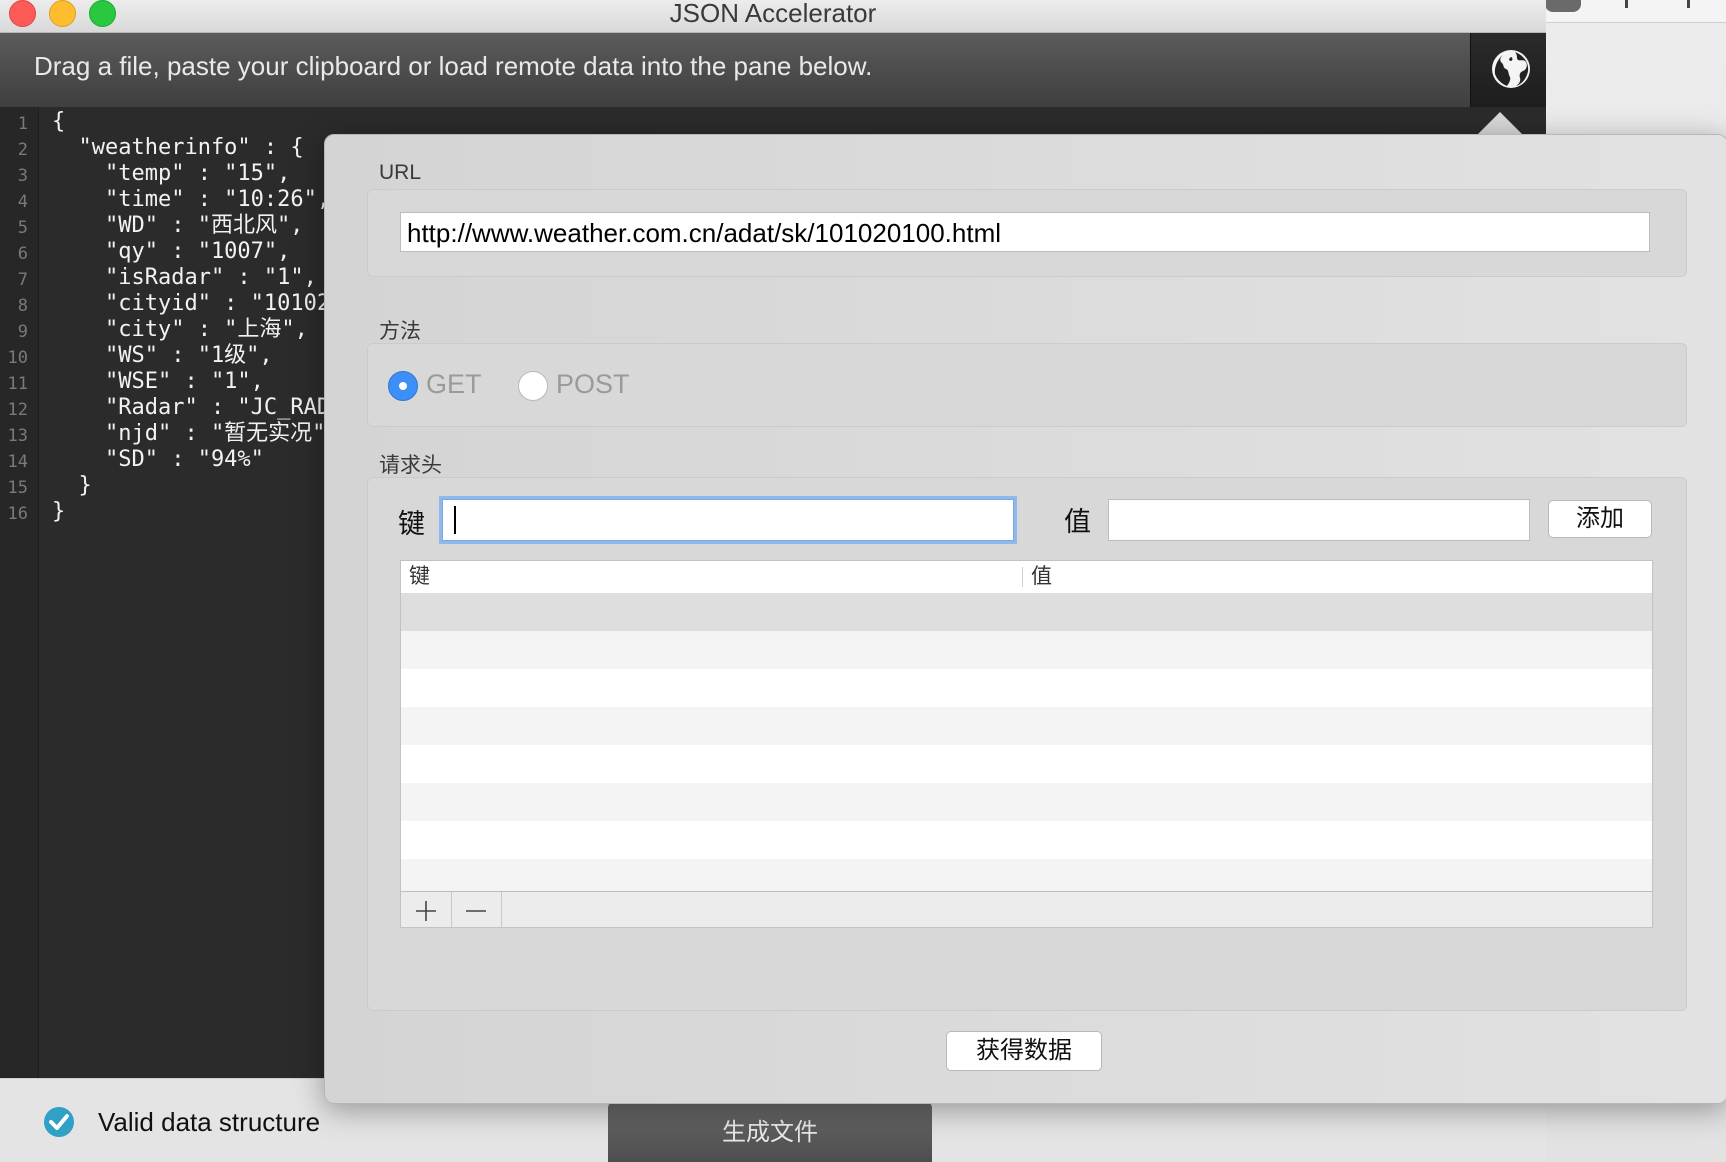 The width and height of the screenshot is (1726, 1162). What do you see at coordinates (770, 1132) in the screenshot?
I see `generate-files-button: 生成文件` at bounding box center [770, 1132].